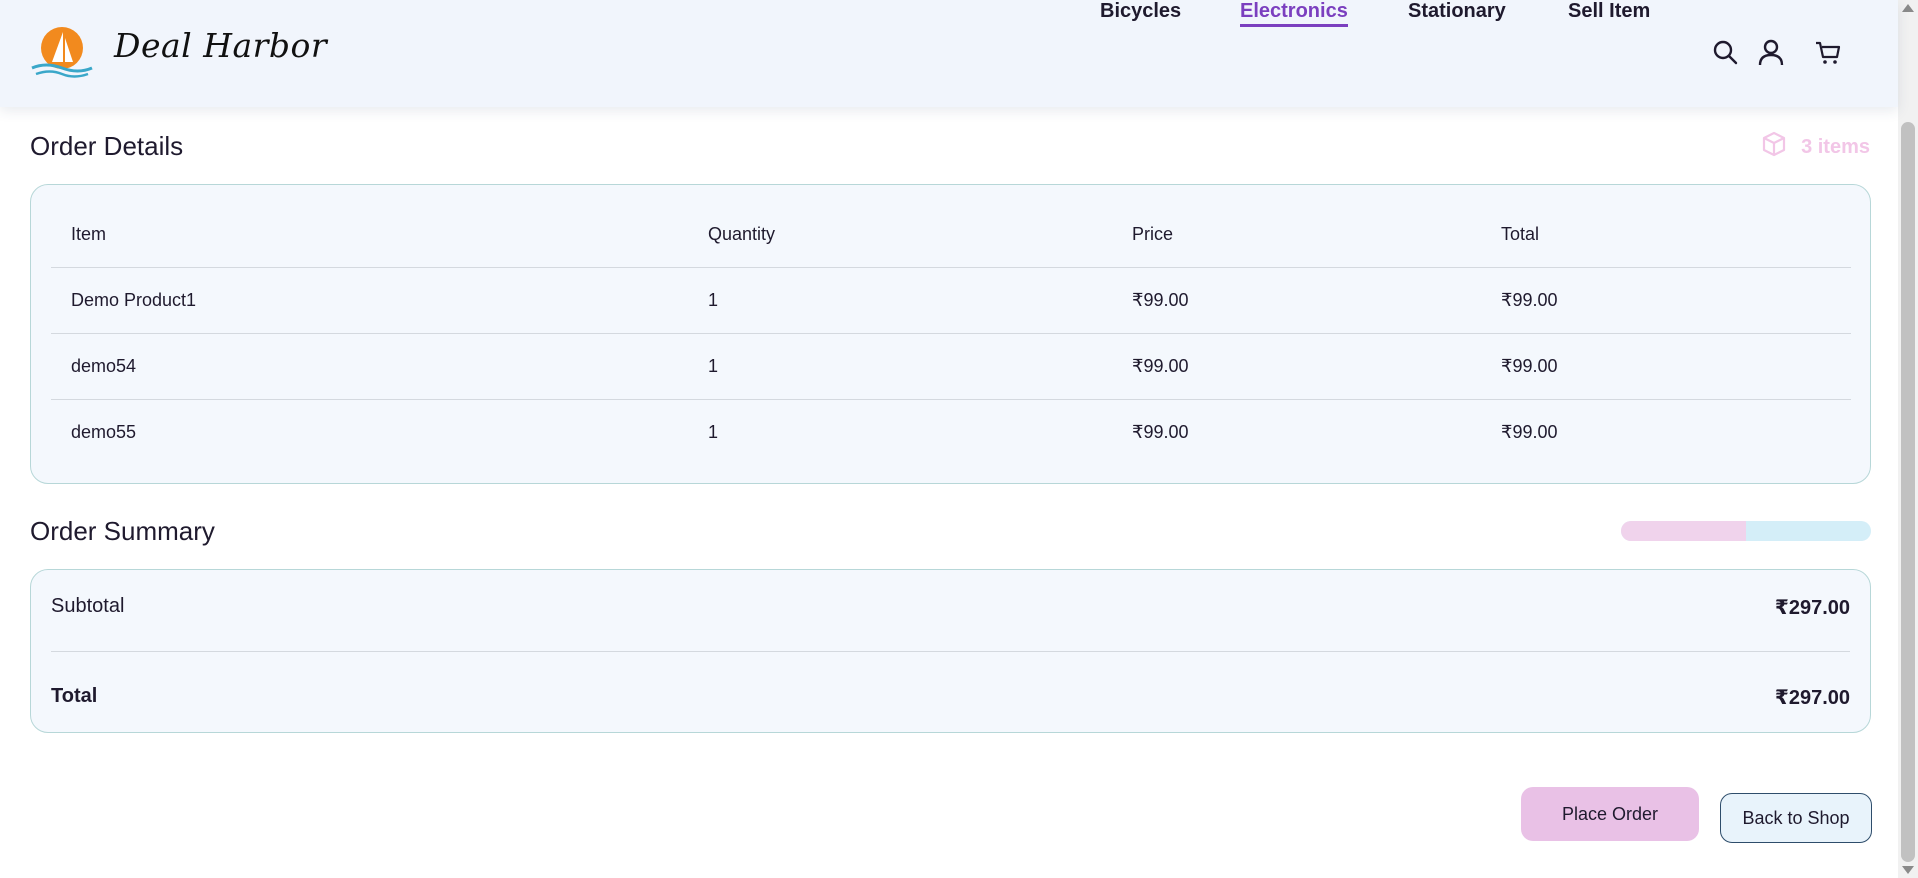  Describe the element at coordinates (1609, 11) in the screenshot. I see `nav-sell-item: Sell Item` at that location.